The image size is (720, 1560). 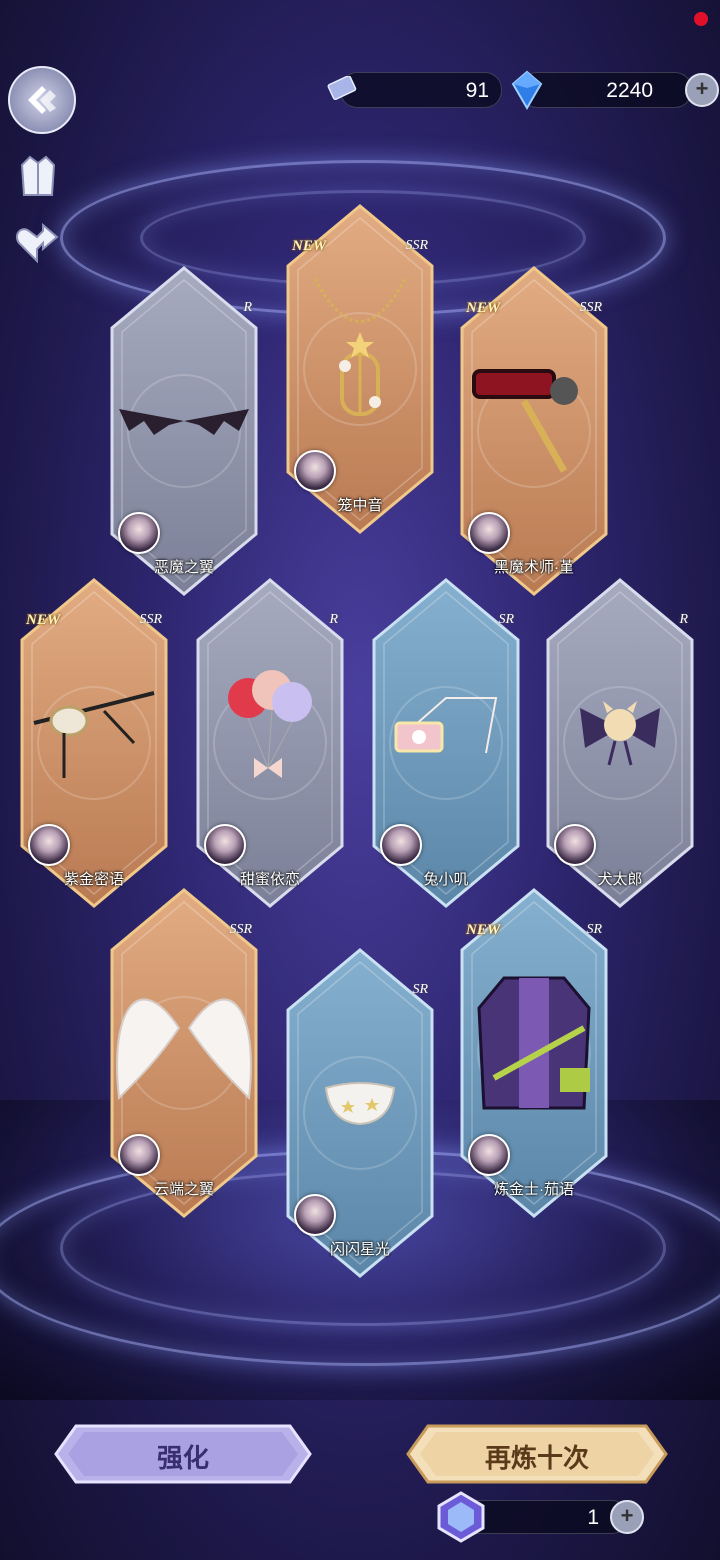 I want to click on back-arrow-icon, so click(x=42, y=100).